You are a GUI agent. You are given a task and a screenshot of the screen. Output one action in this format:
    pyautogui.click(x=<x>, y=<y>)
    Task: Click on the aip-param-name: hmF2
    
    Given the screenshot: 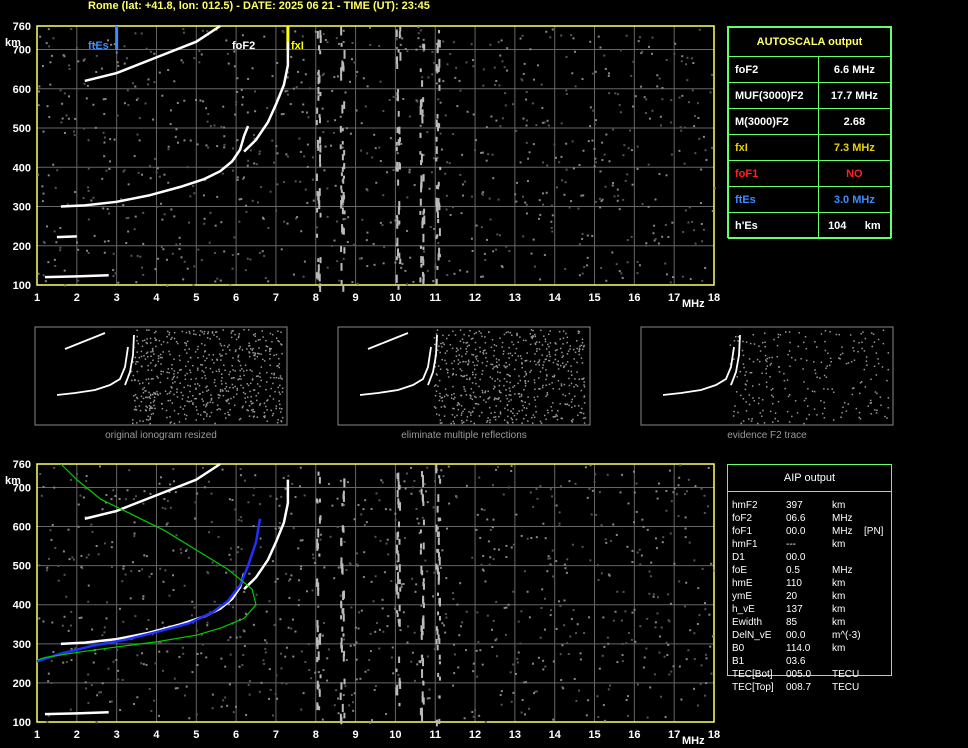 What is the action you would take?
    pyautogui.click(x=745, y=505)
    